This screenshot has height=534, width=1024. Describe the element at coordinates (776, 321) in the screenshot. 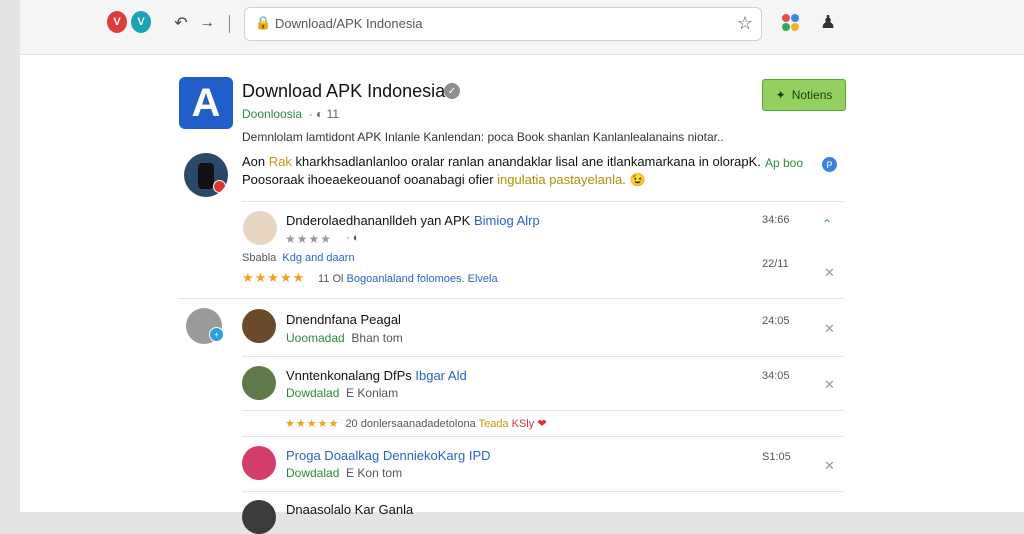

I see `timestamp: 24:05` at that location.